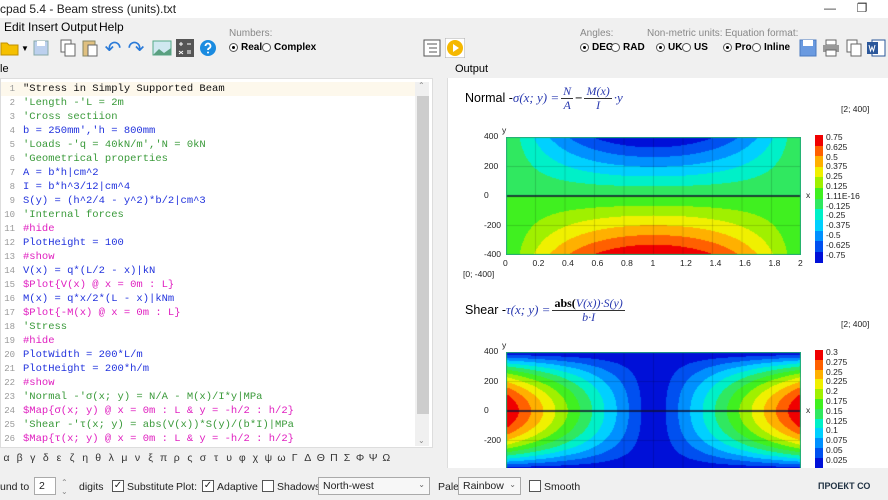 Image resolution: width=888 pixels, height=500 pixels. Describe the element at coordinates (862, 8) in the screenshot. I see `restore-button: ❐` at that location.